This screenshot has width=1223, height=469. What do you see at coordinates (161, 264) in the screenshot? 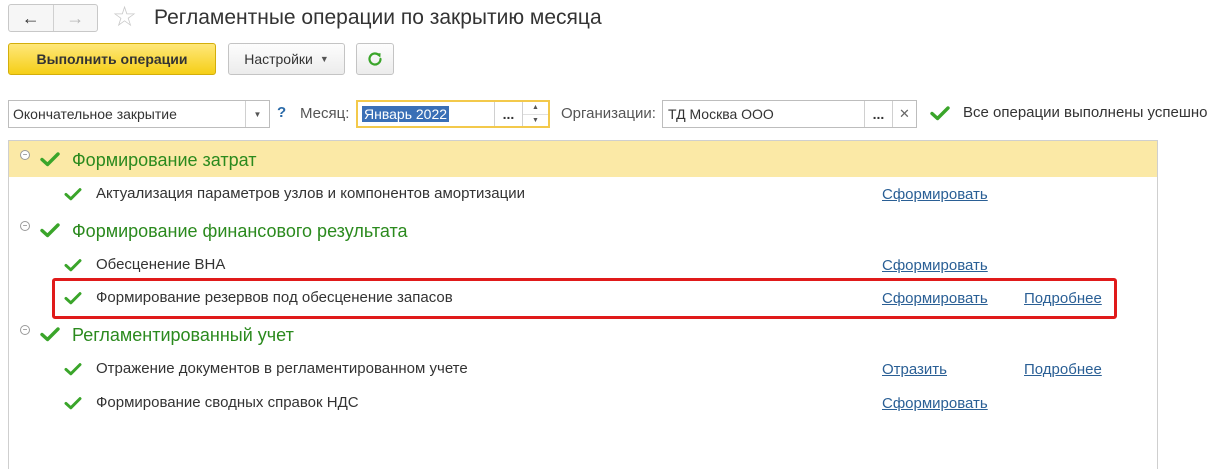
I see `operation-label: Обесценение ВНА` at bounding box center [161, 264].